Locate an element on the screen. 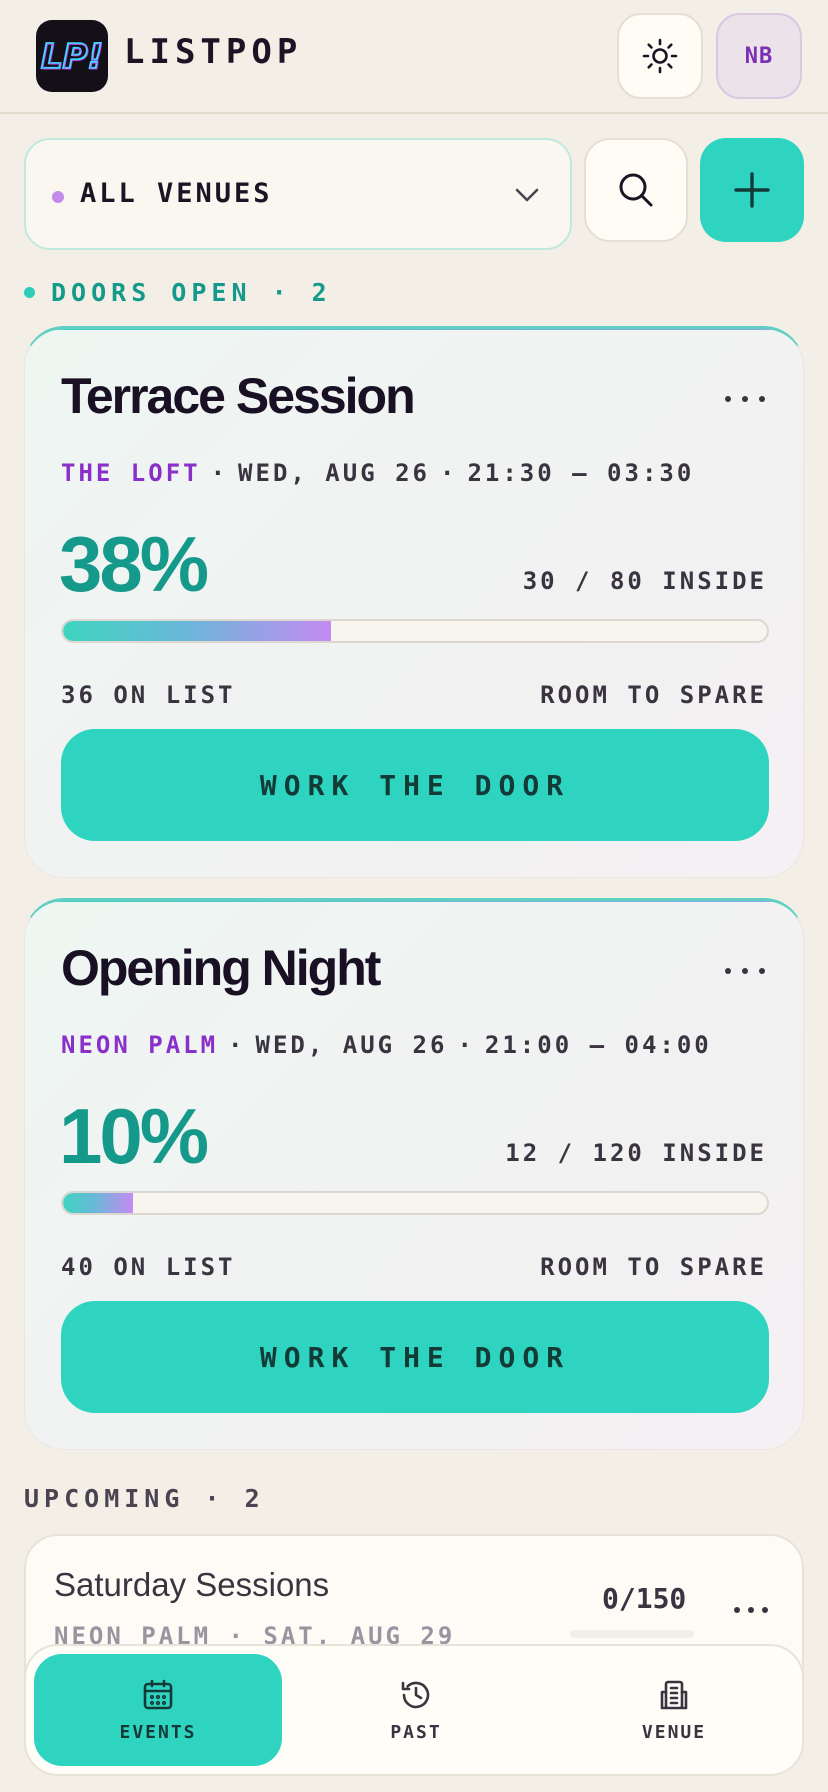 This screenshot has height=1792, width=828. upcoming-capacity-bar is located at coordinates (632, 1634).